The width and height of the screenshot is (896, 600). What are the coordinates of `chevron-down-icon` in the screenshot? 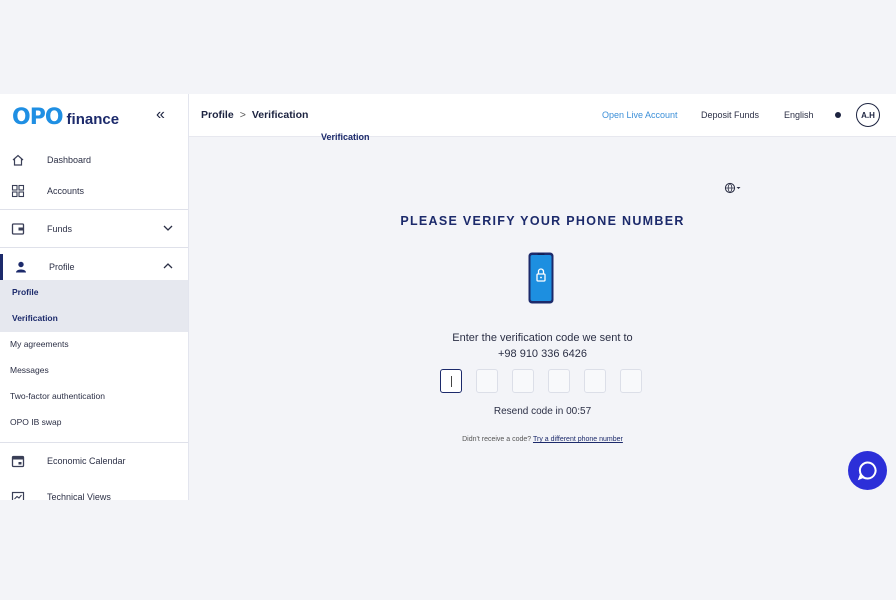 It's located at (168, 229).